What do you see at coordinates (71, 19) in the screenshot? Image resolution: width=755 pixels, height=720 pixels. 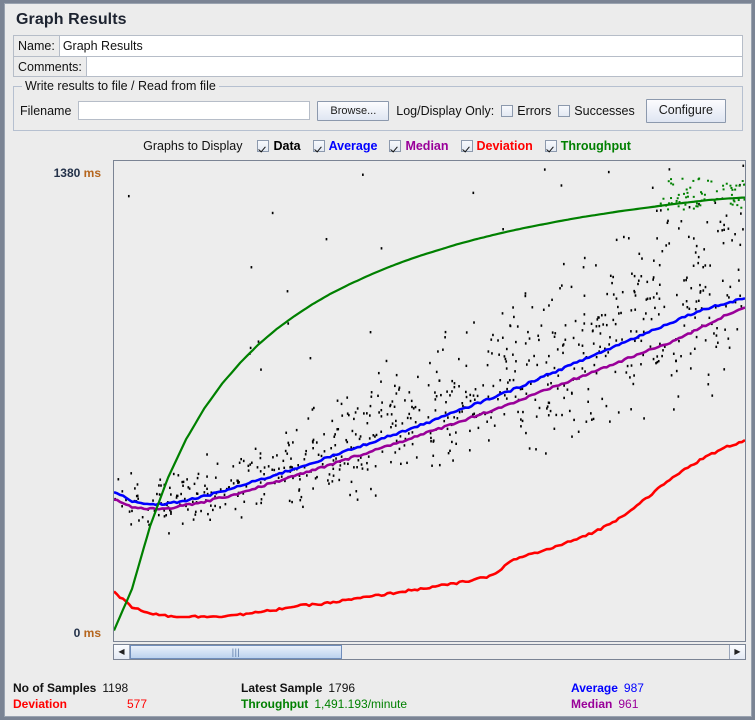 I see `page-title: Graph Results` at bounding box center [71, 19].